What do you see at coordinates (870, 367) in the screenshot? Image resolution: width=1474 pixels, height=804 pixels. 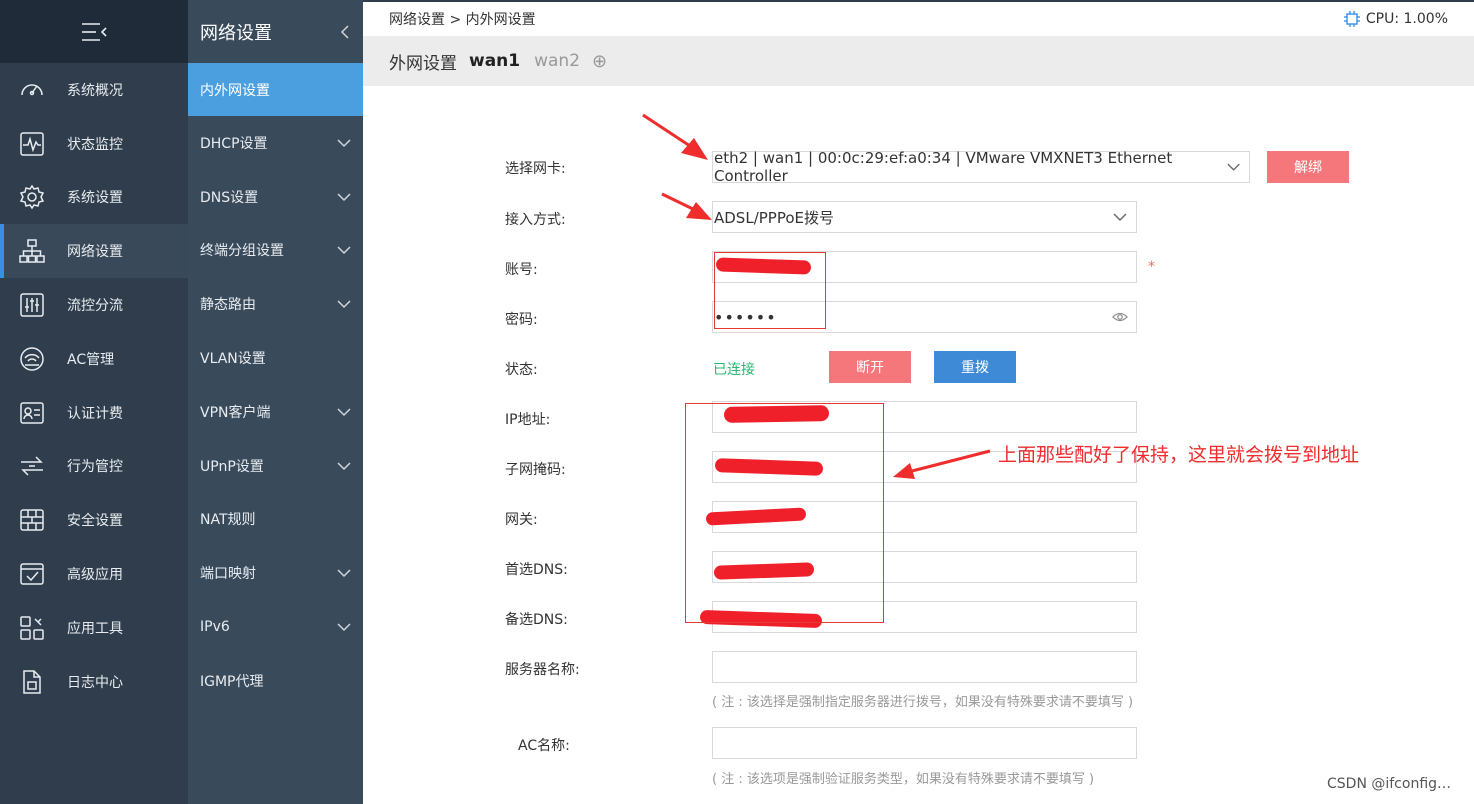 I see `disconnect-button: 断开` at bounding box center [870, 367].